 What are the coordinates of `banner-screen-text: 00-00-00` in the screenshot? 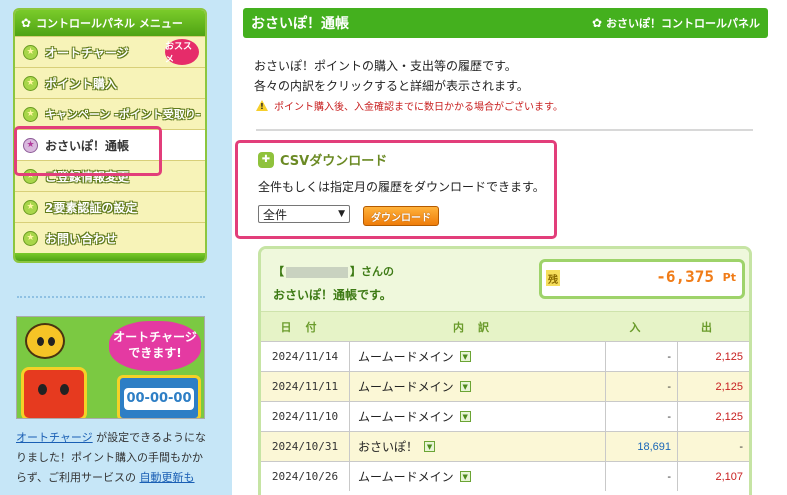 It's located at (159, 399).